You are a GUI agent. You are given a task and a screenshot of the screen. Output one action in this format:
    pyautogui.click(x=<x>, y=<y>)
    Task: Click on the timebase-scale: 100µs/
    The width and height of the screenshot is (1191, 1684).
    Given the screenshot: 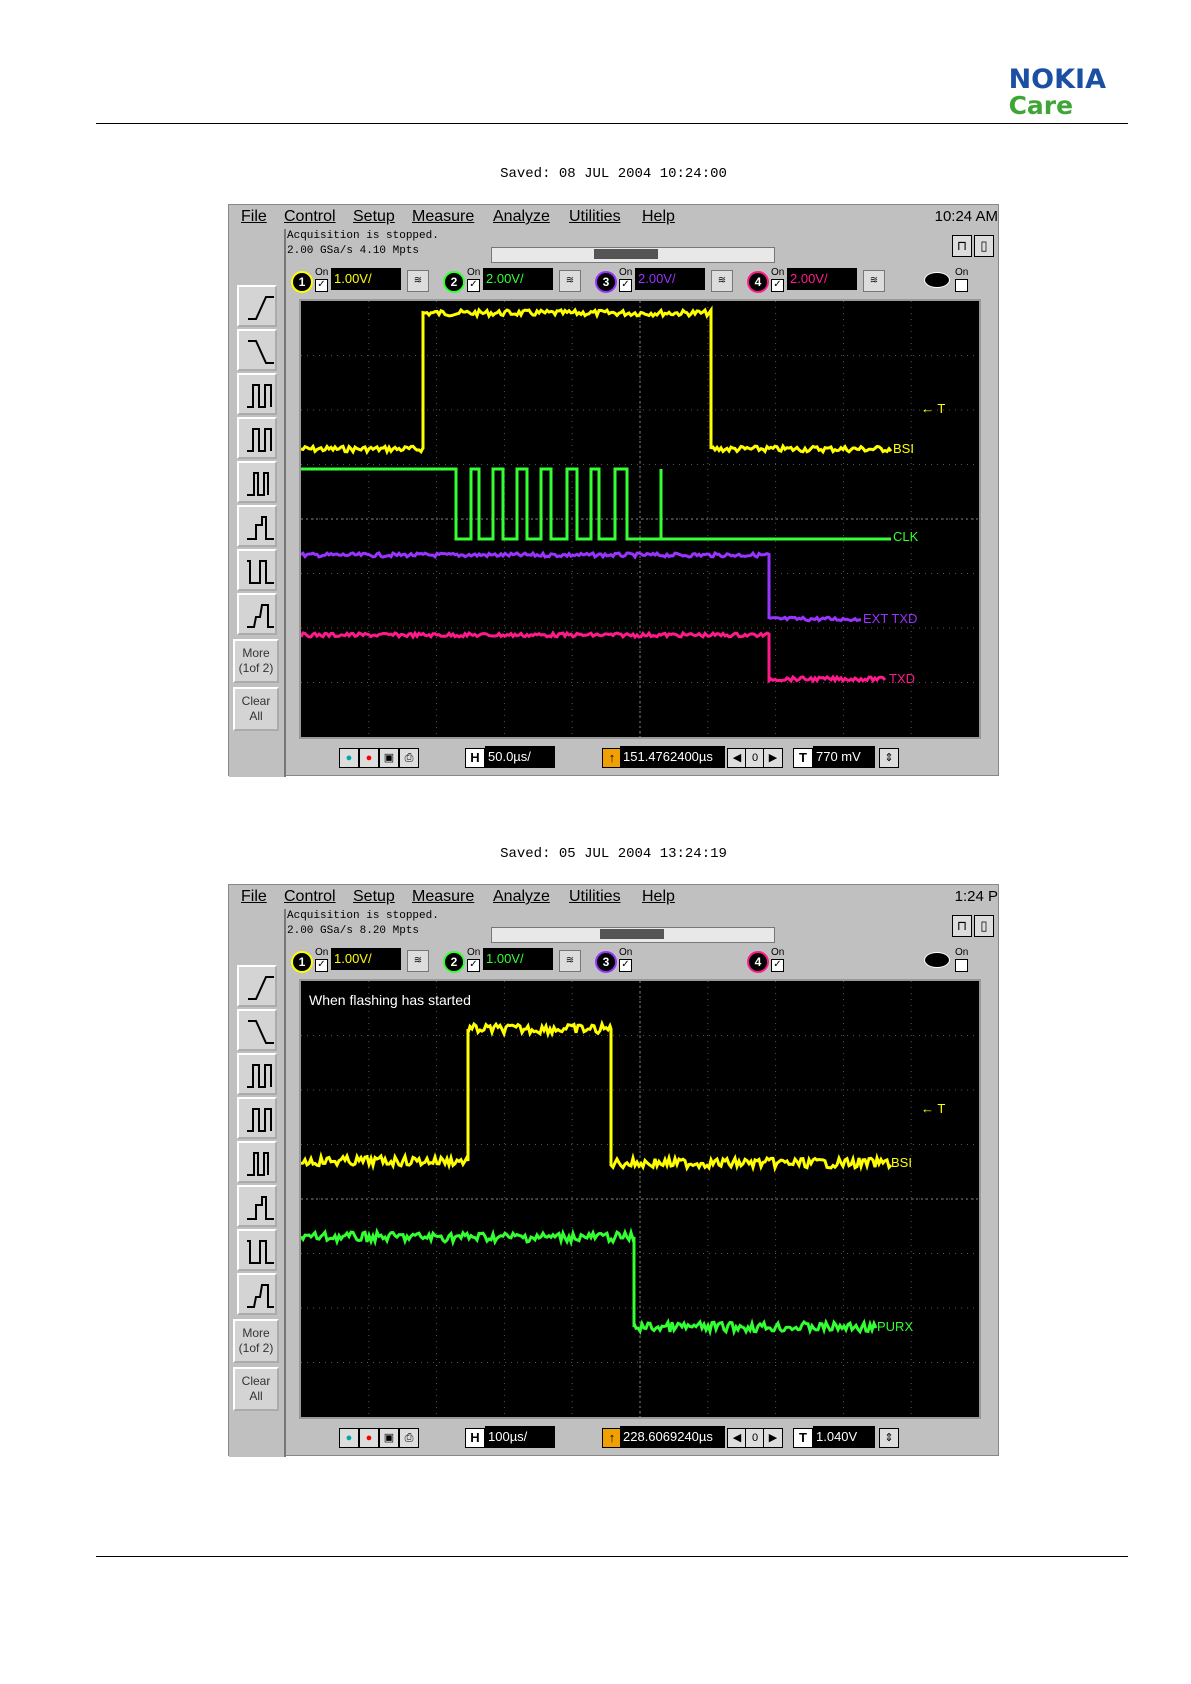 What is the action you would take?
    pyautogui.click(x=520, y=1437)
    